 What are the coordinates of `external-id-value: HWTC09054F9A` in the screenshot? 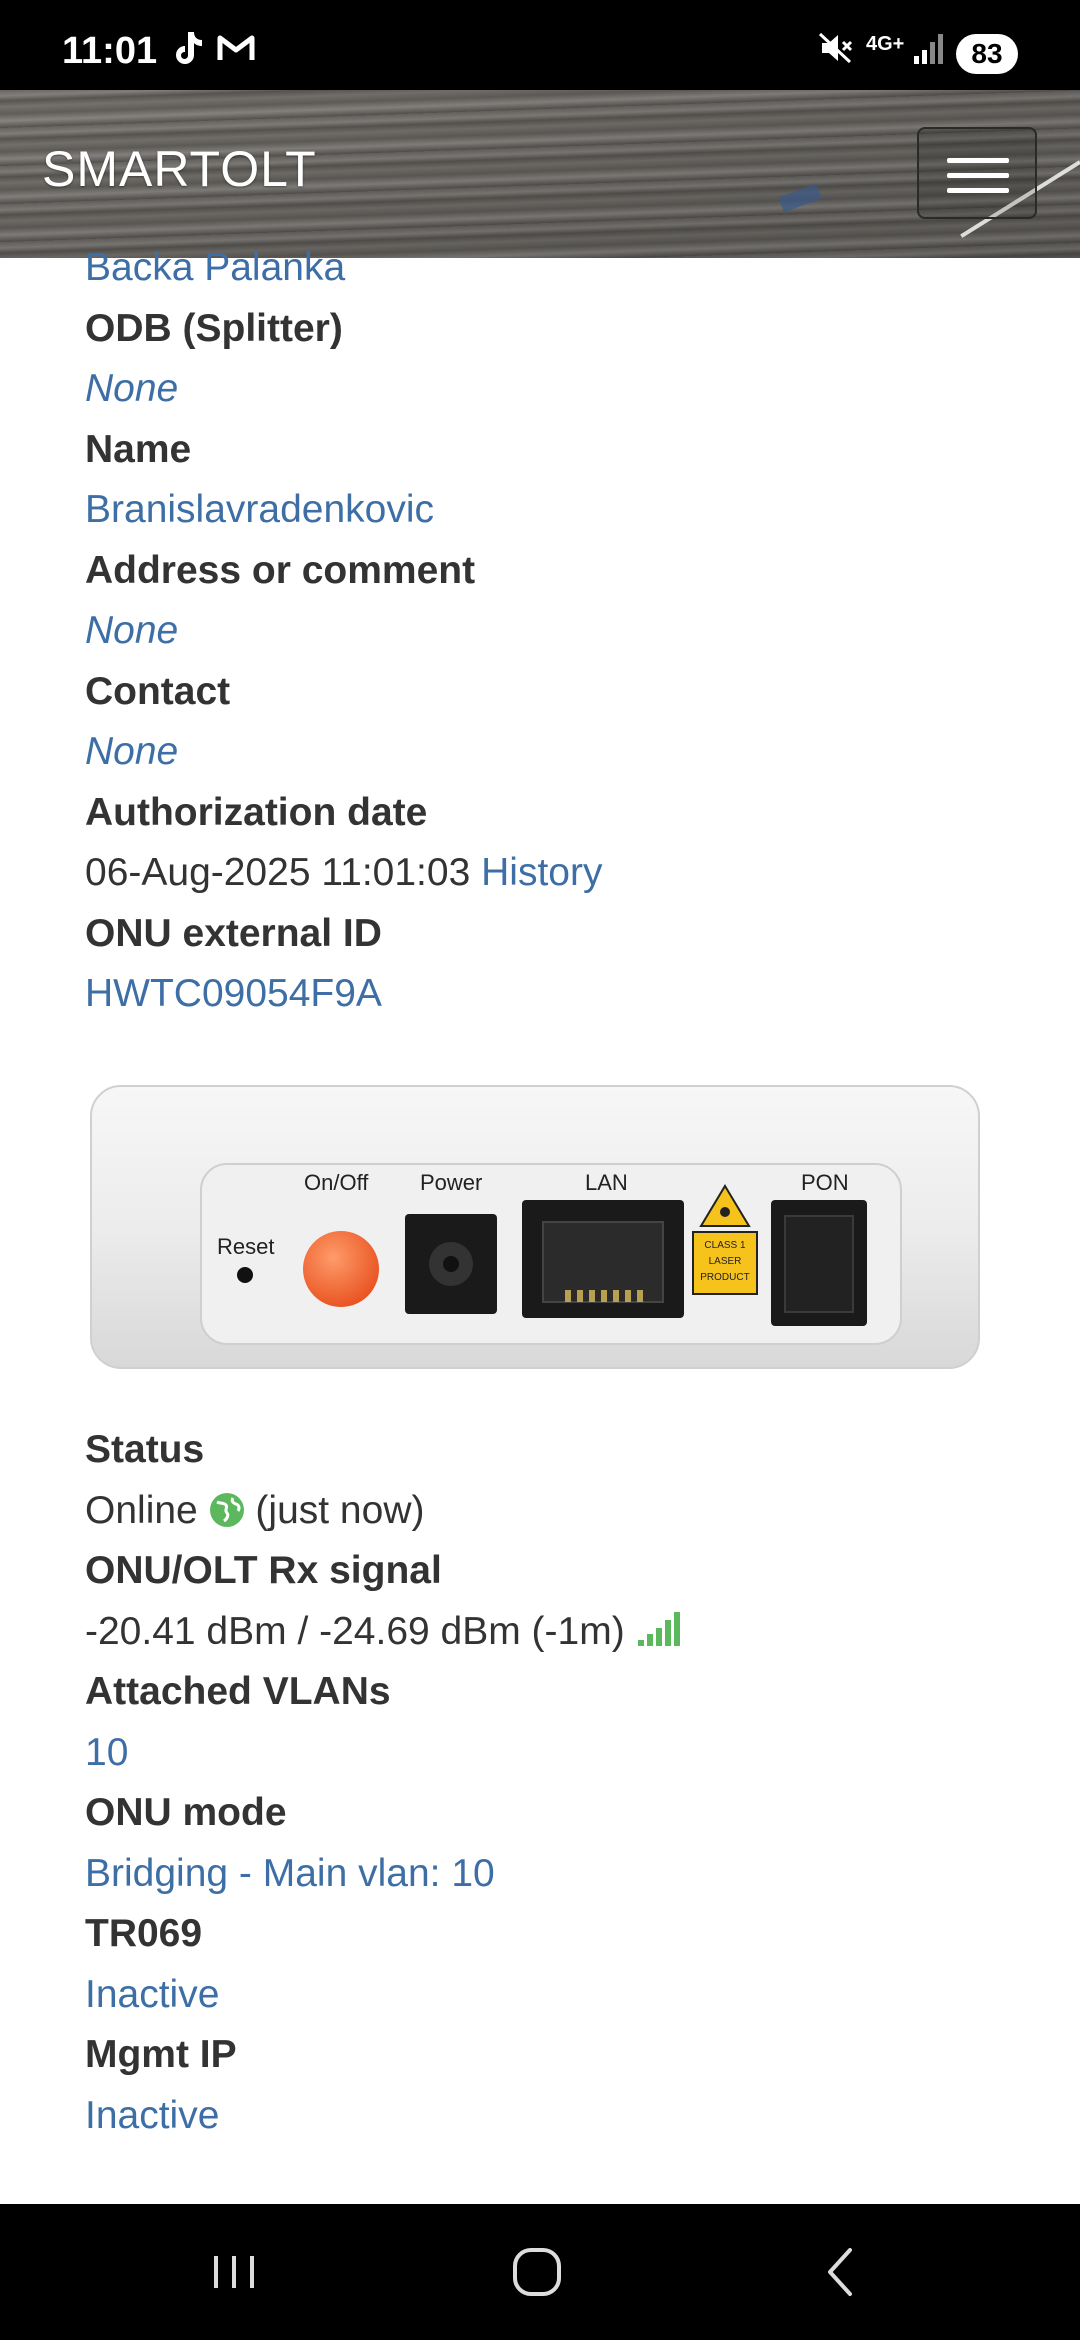 It's located at (560, 994).